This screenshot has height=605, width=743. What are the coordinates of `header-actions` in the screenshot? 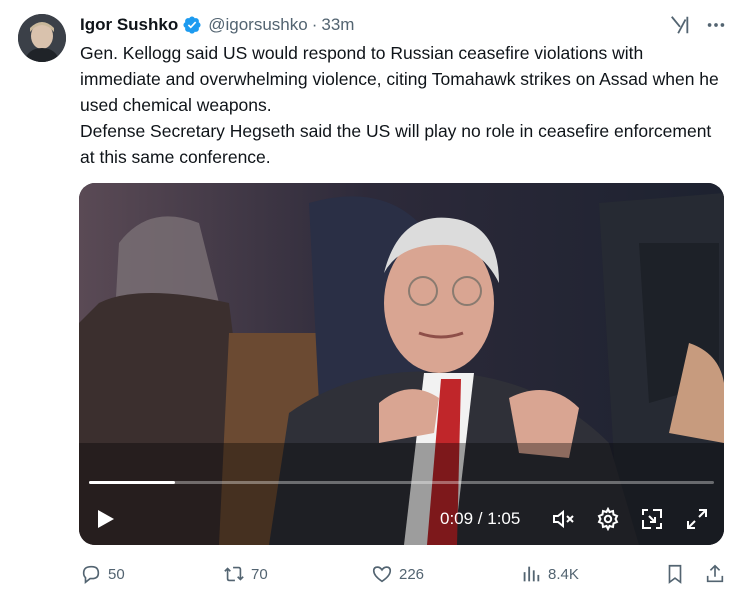 It's located at (698, 25).